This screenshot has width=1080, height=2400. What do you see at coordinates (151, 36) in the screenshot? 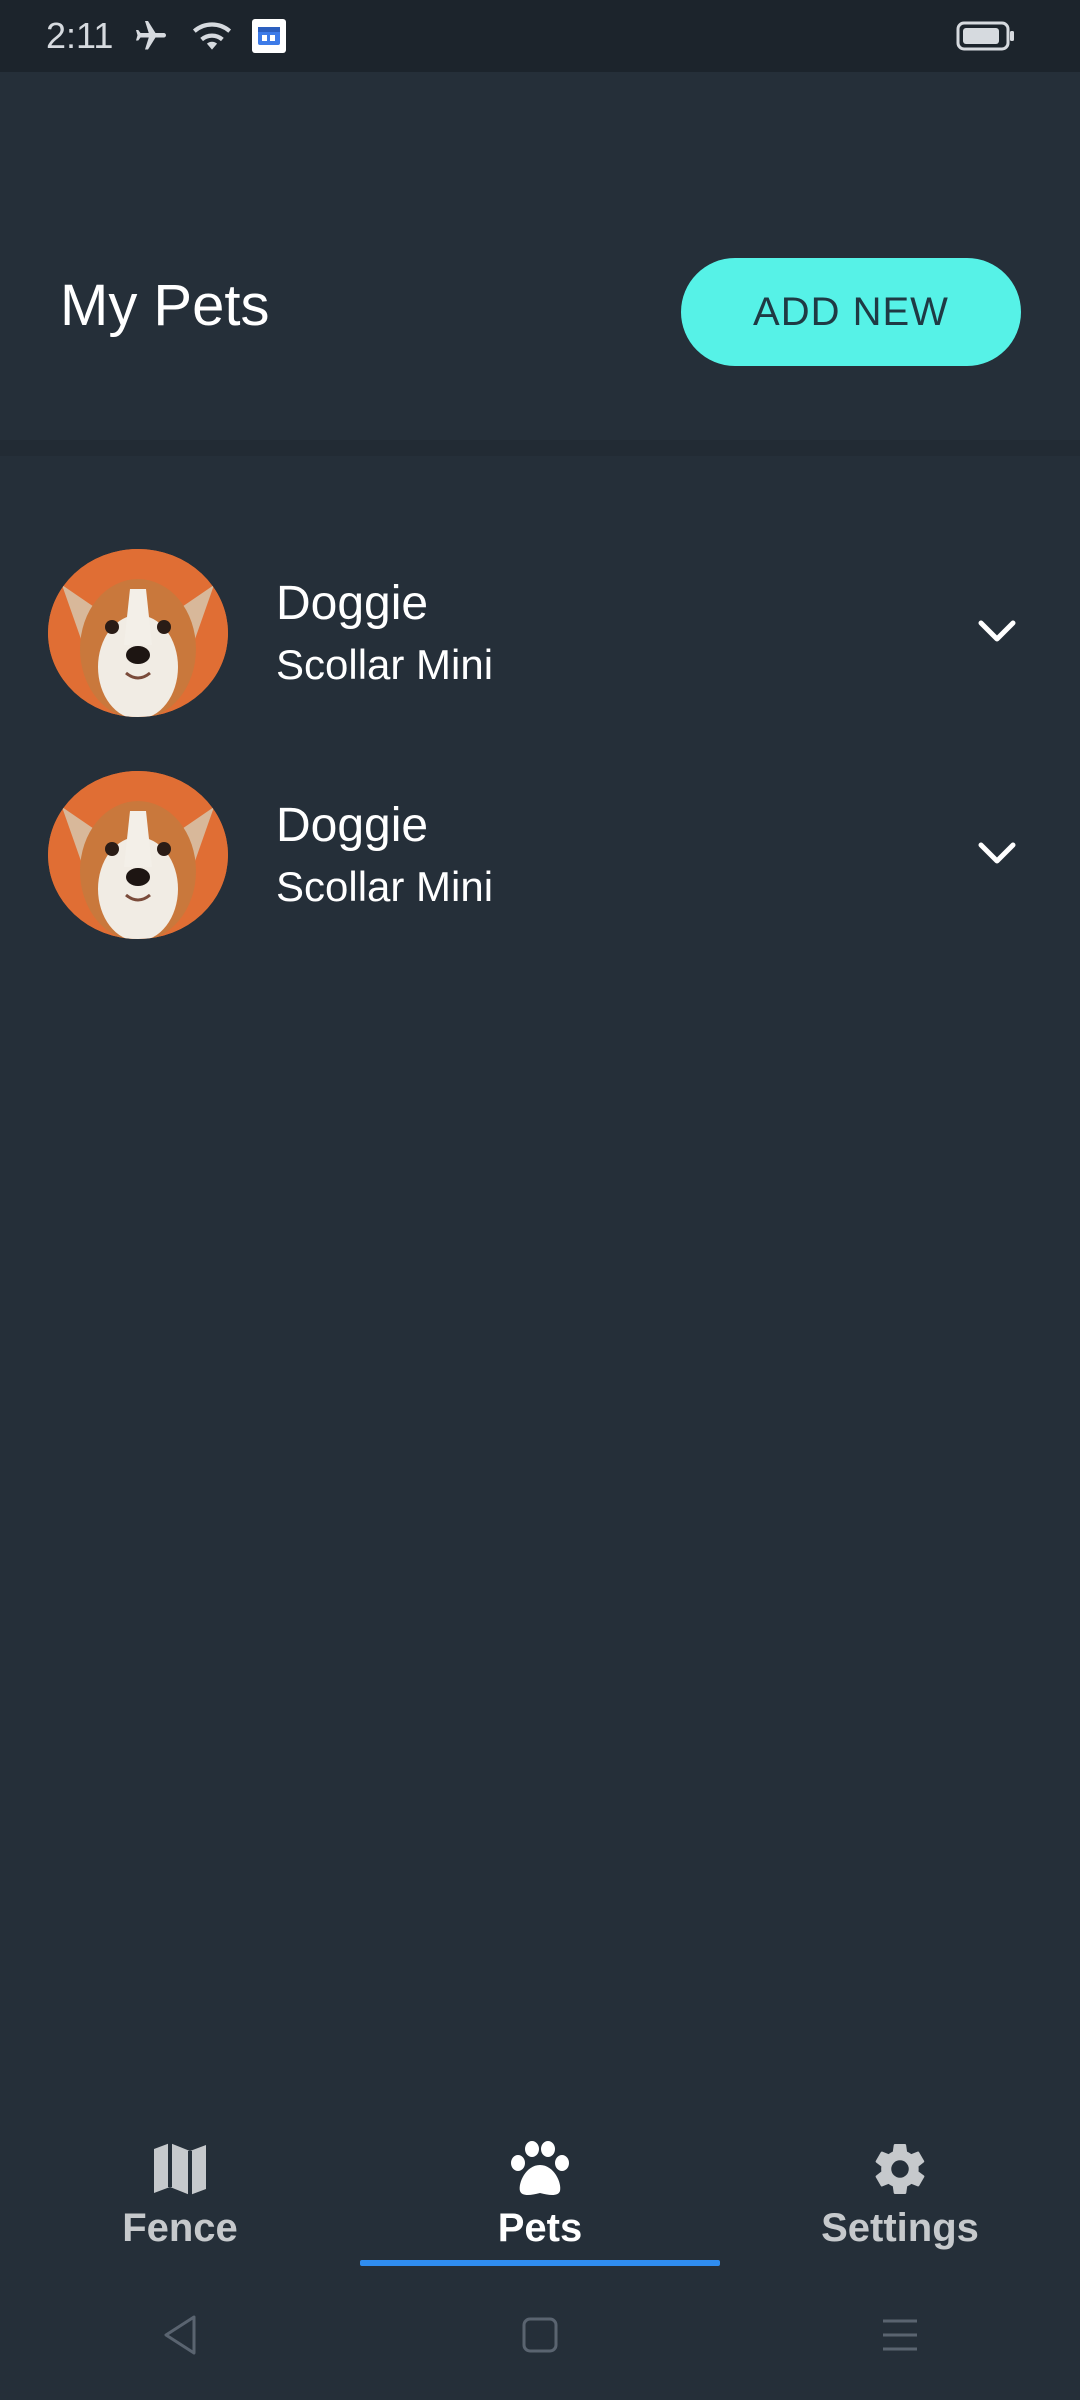
I see `airplane-icon` at bounding box center [151, 36].